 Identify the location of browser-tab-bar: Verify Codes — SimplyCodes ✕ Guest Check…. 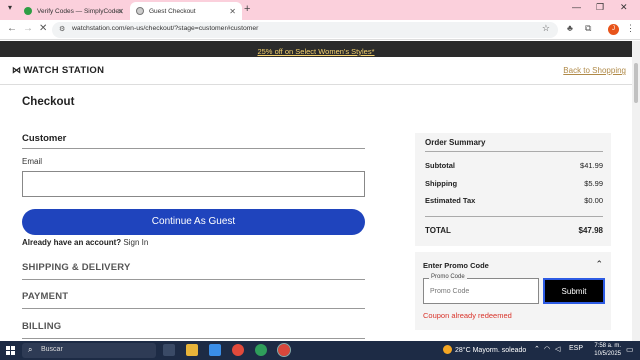
(320, 10).